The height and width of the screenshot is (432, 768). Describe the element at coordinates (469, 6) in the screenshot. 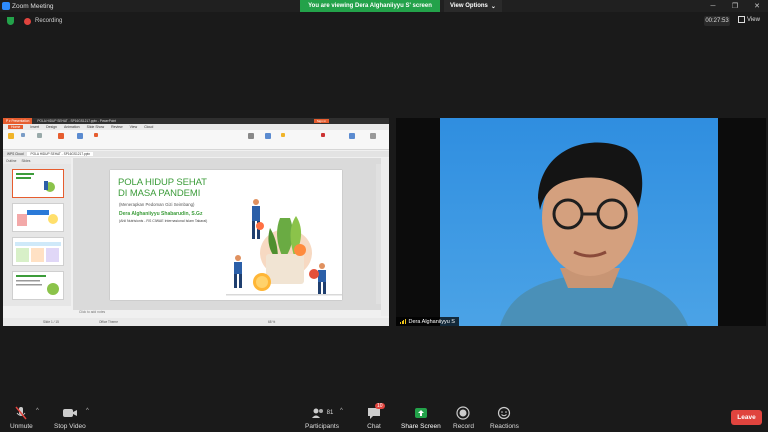

I see `view-options-label: View Options` at that location.